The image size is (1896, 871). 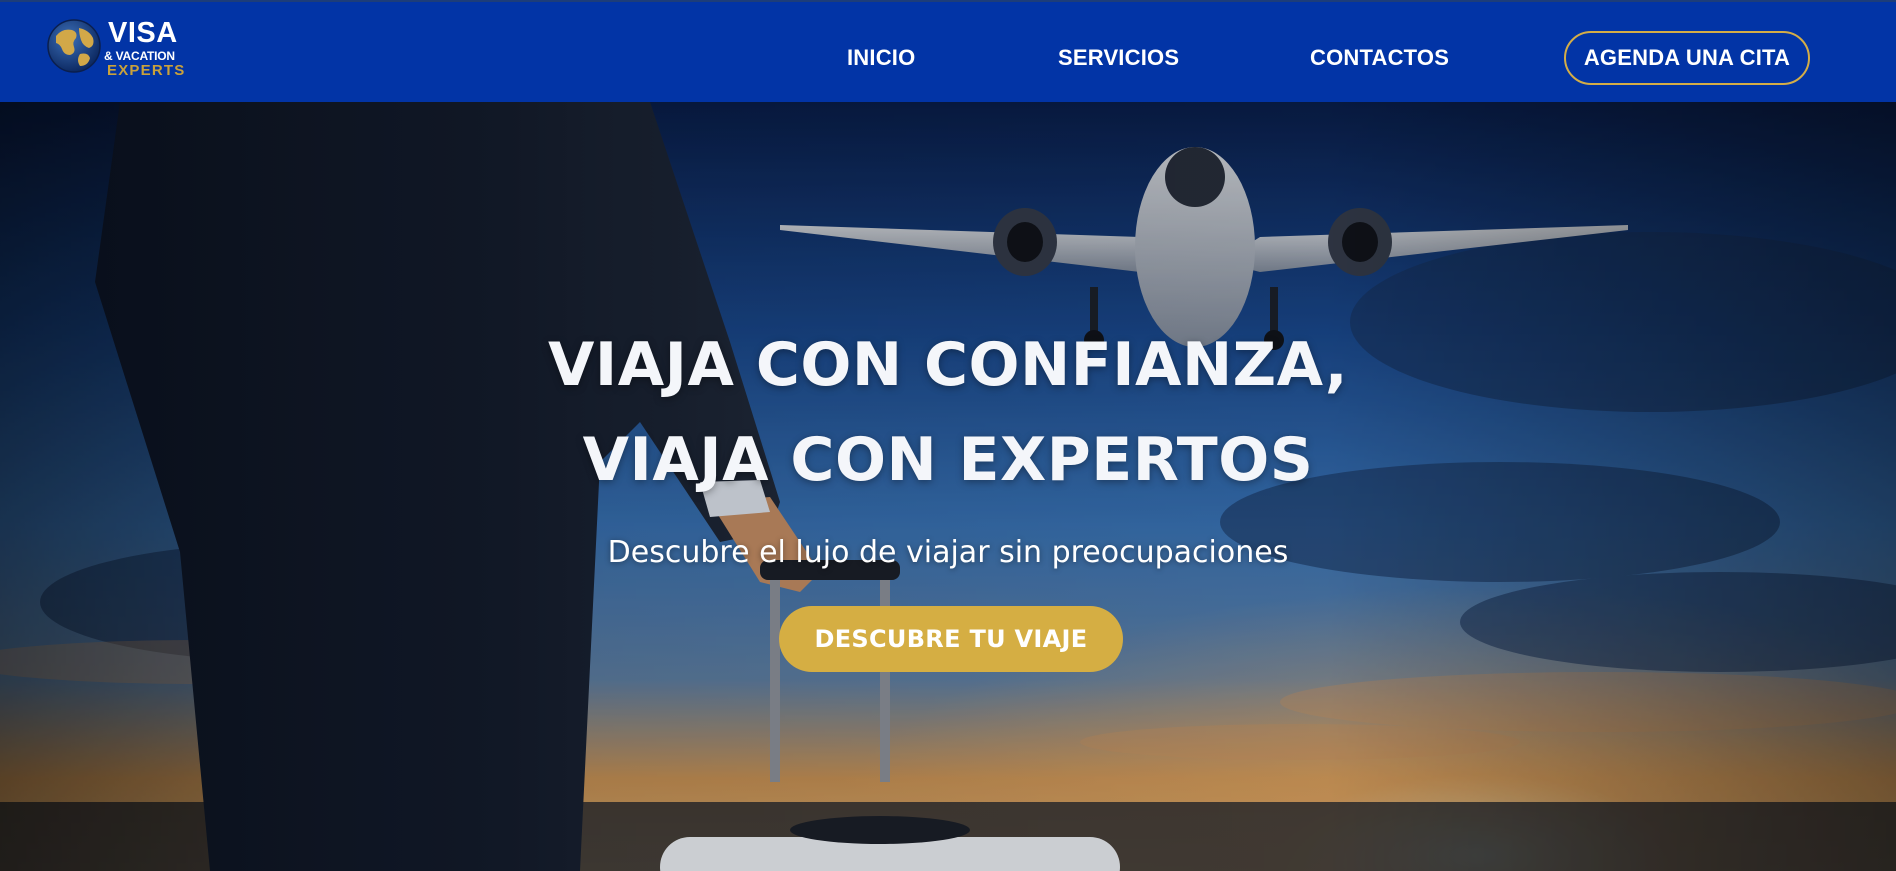 What do you see at coordinates (881, 58) in the screenshot?
I see `nav-link-inicio: INICIO` at bounding box center [881, 58].